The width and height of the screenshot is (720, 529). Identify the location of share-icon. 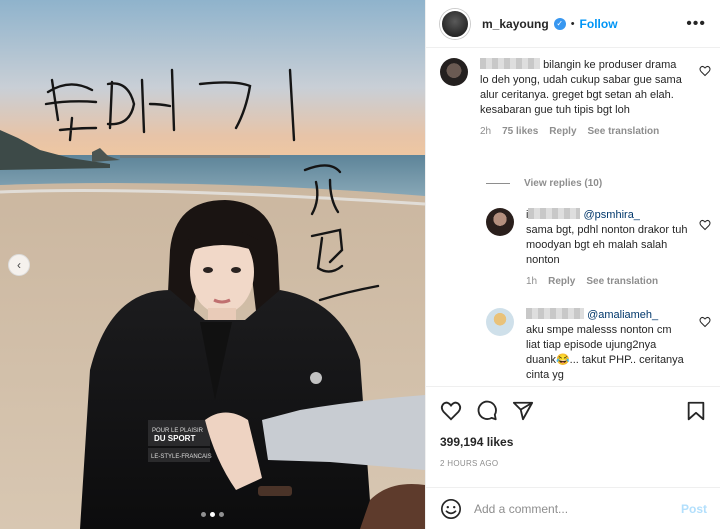
(523, 411).